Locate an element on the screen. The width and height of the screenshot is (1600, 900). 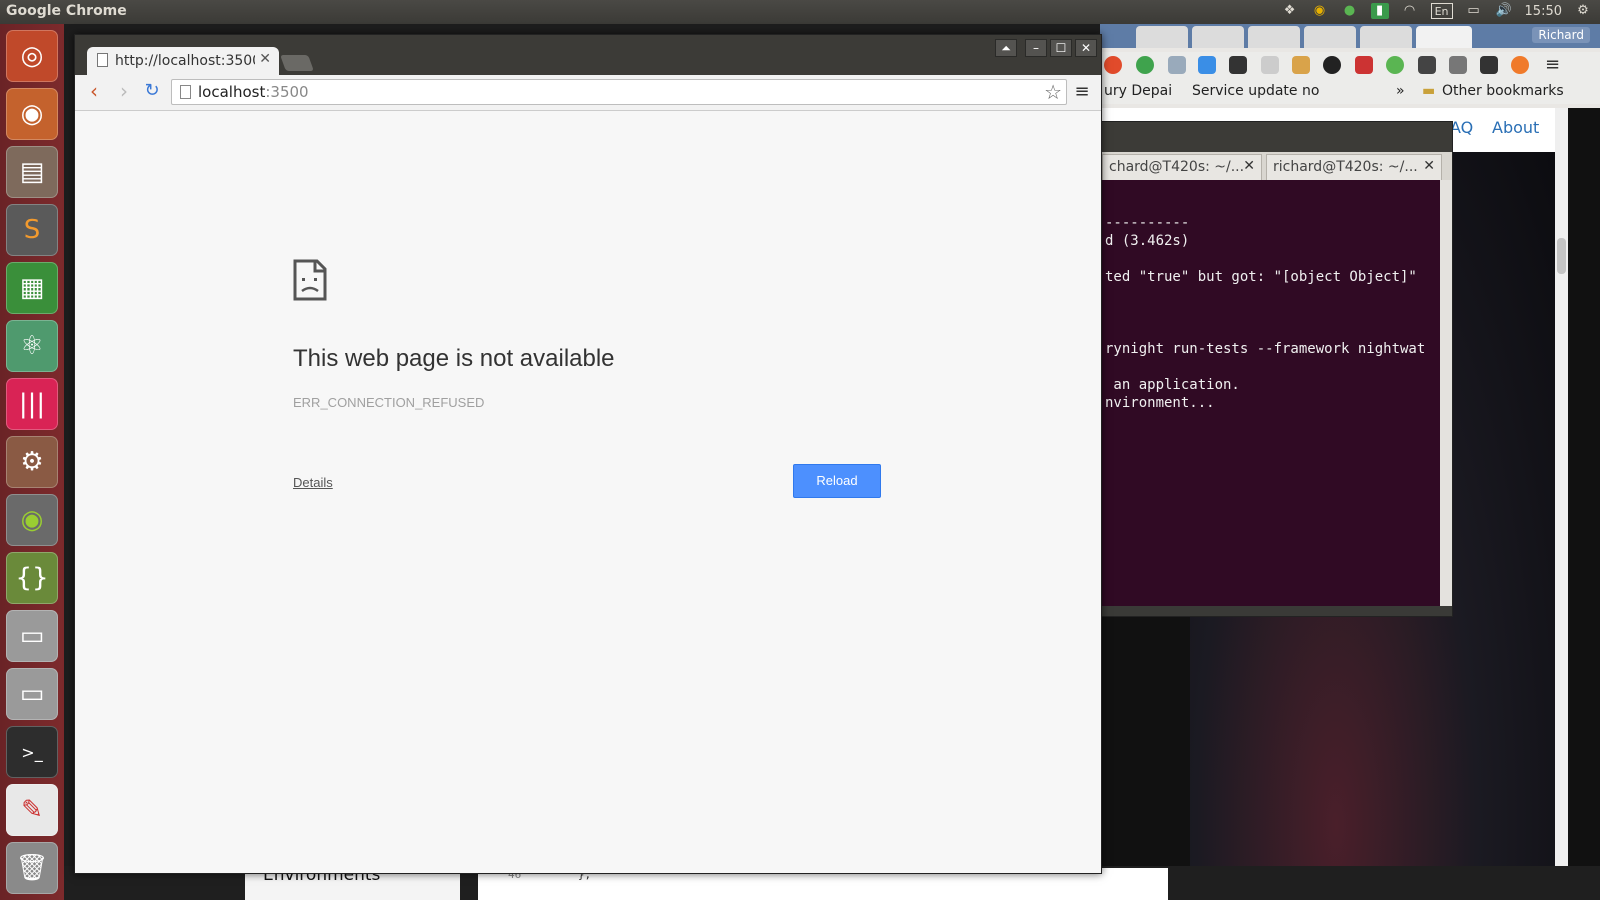
bookmark-star-icon: ☆ is located at coordinates (1053, 92).